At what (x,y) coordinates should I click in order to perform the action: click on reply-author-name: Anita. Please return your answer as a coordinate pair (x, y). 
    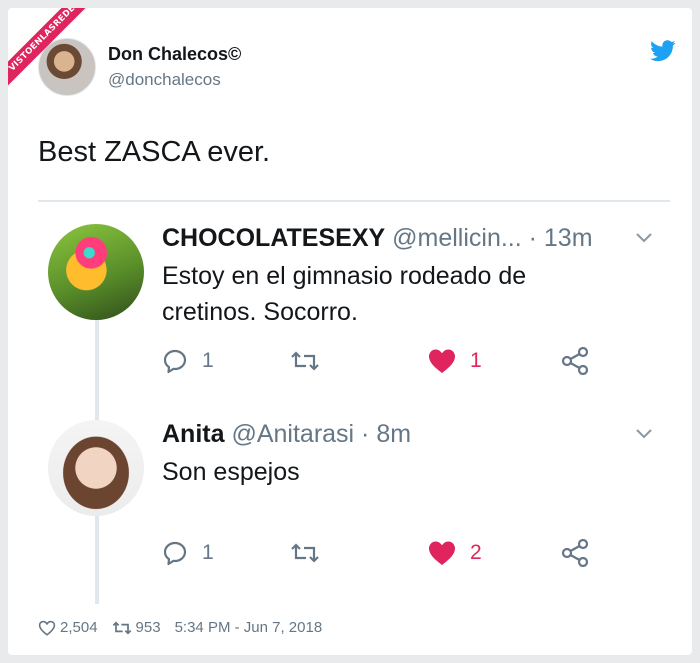
    Looking at the image, I should click on (193, 434).